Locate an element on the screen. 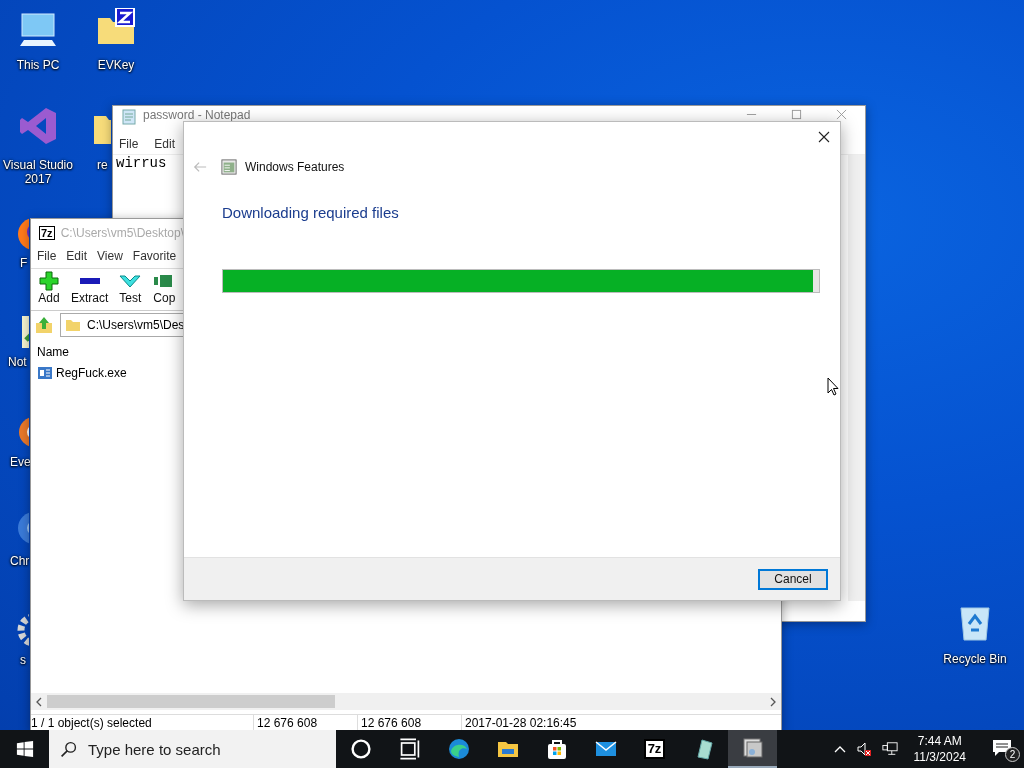 The width and height of the screenshot is (1024, 768). icon-label: Chr is located at coordinates (20, 561).